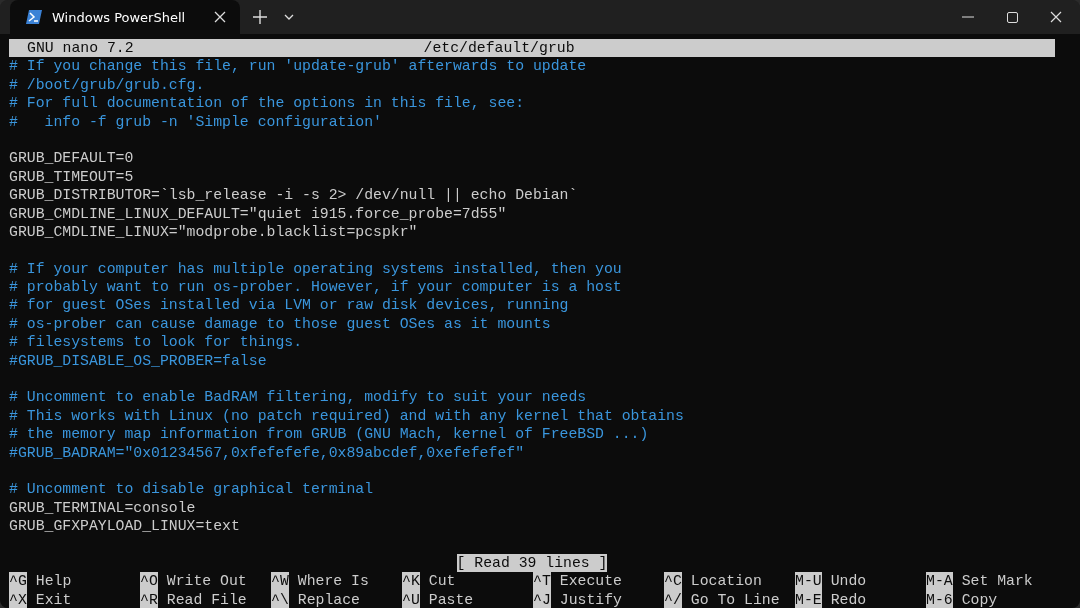  Describe the element at coordinates (315, 268) in the screenshot. I see `comment-line: # If your computer has multiple operating systems installed, then you` at that location.